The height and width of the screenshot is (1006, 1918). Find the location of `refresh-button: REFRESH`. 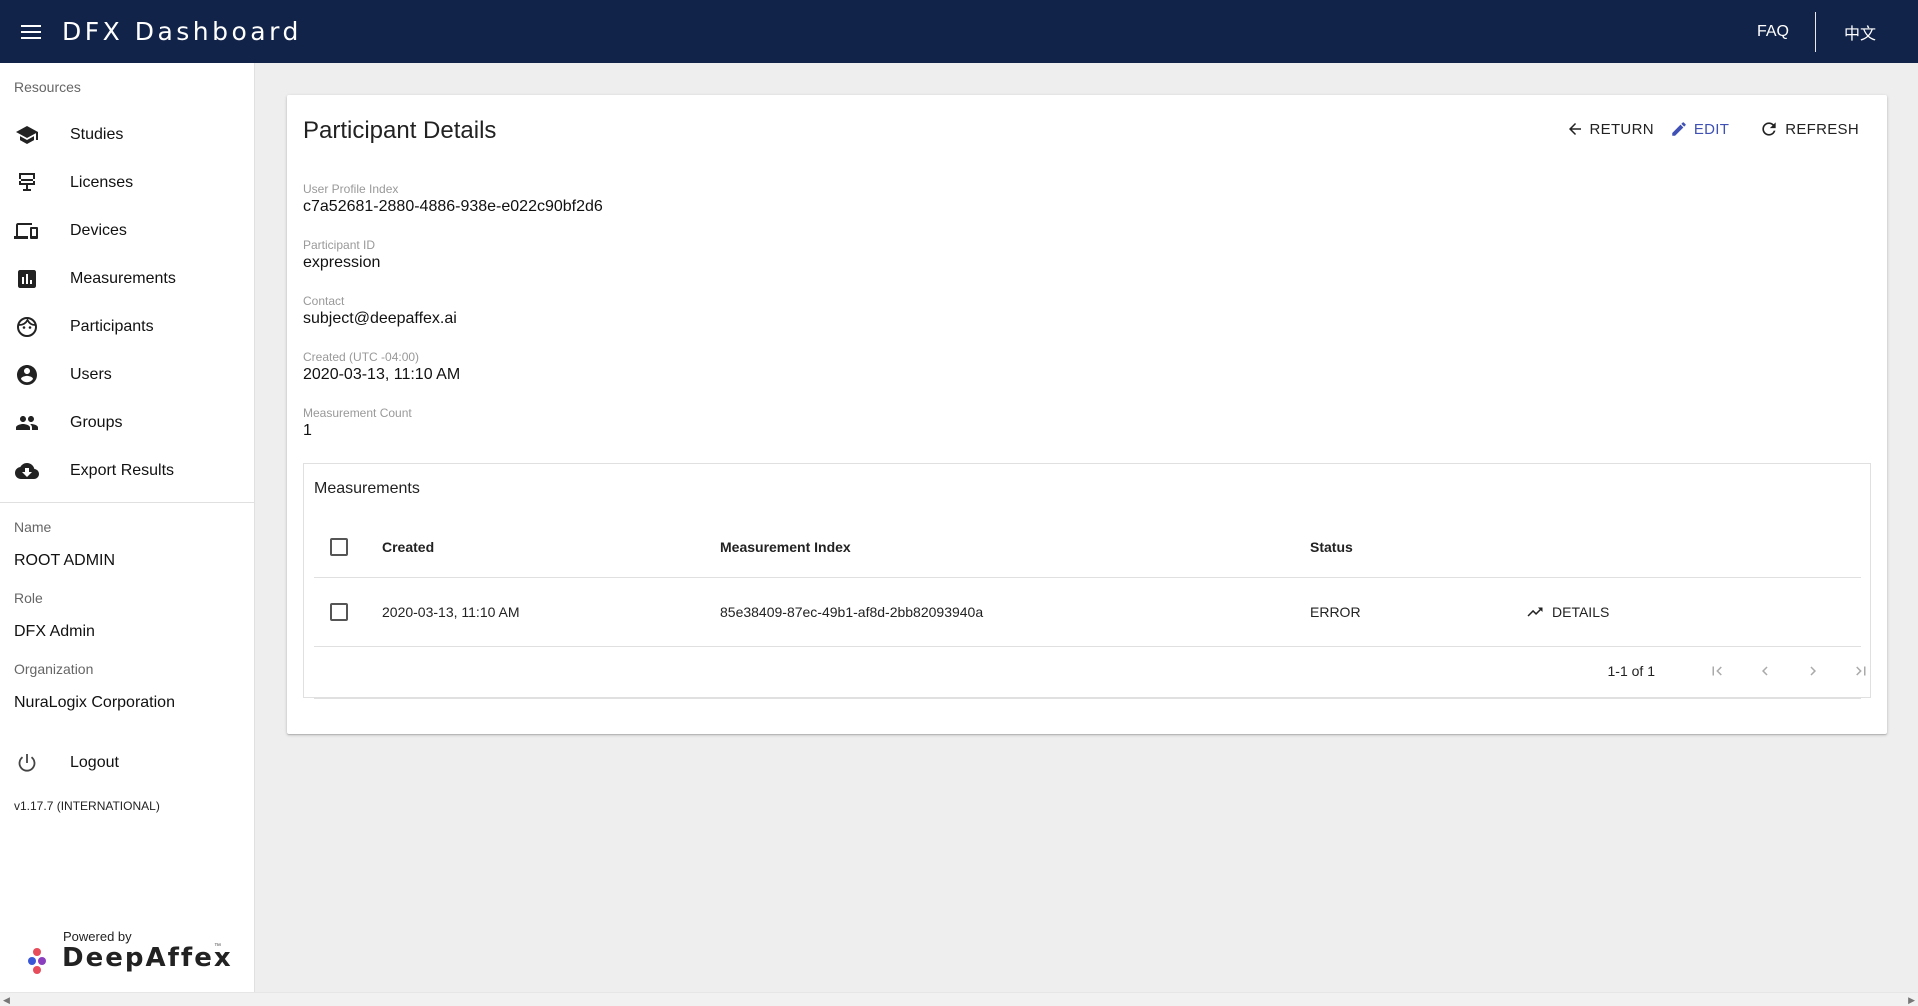

refresh-button: REFRESH is located at coordinates (1809, 129).